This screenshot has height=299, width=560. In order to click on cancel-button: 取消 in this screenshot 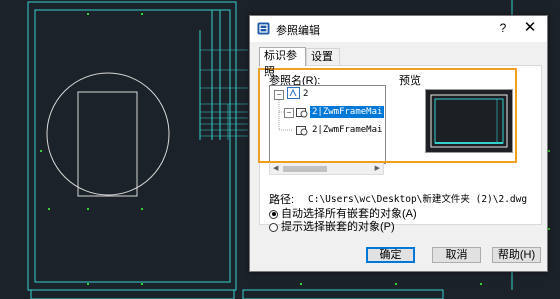, I will do `click(456, 255)`.